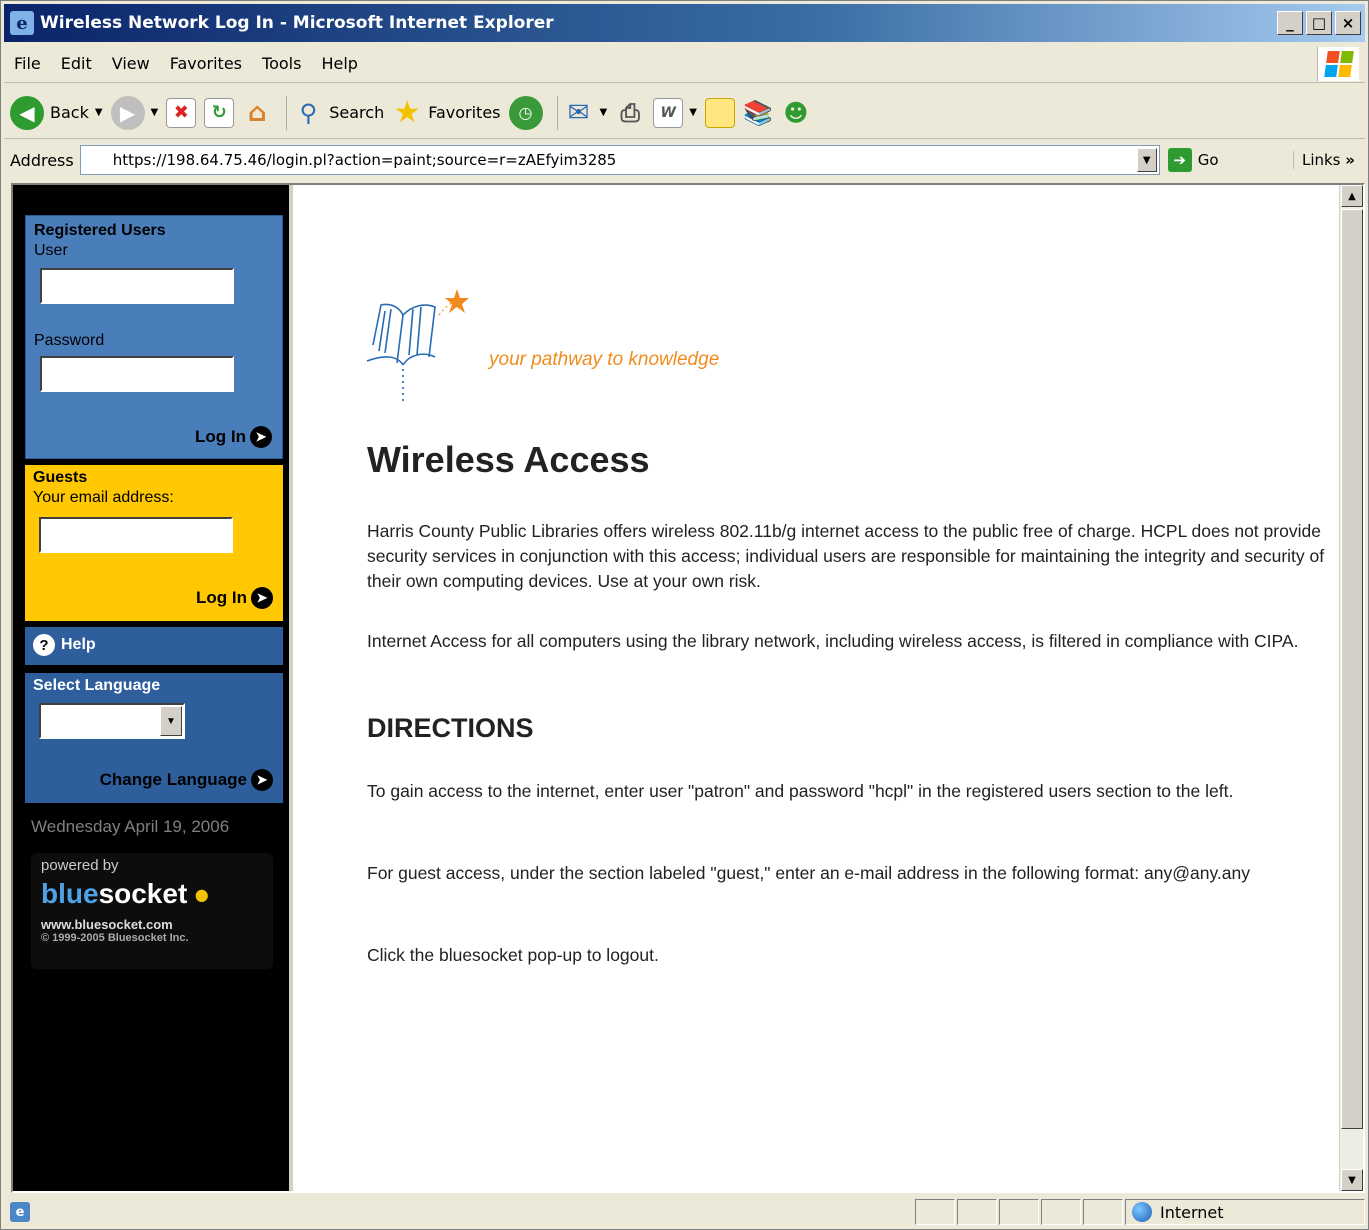 This screenshot has width=1369, height=1230. Describe the element at coordinates (107, 924) in the screenshot. I see `bluesocket-url: www.bluesocket.com` at that location.